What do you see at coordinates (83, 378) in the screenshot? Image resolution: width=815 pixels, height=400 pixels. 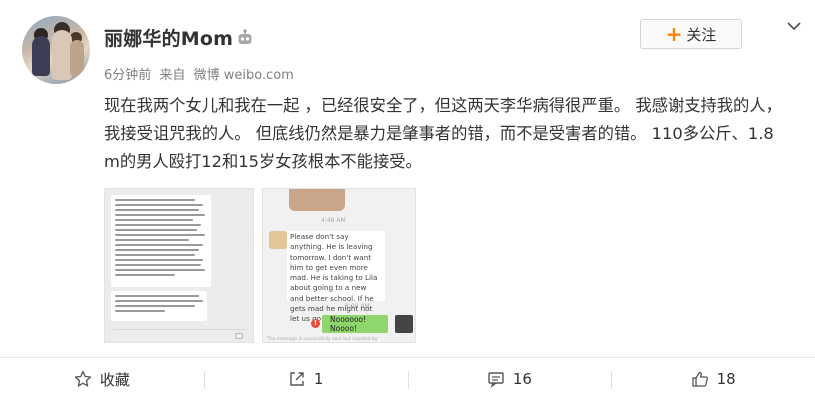 I see `star-icon` at bounding box center [83, 378].